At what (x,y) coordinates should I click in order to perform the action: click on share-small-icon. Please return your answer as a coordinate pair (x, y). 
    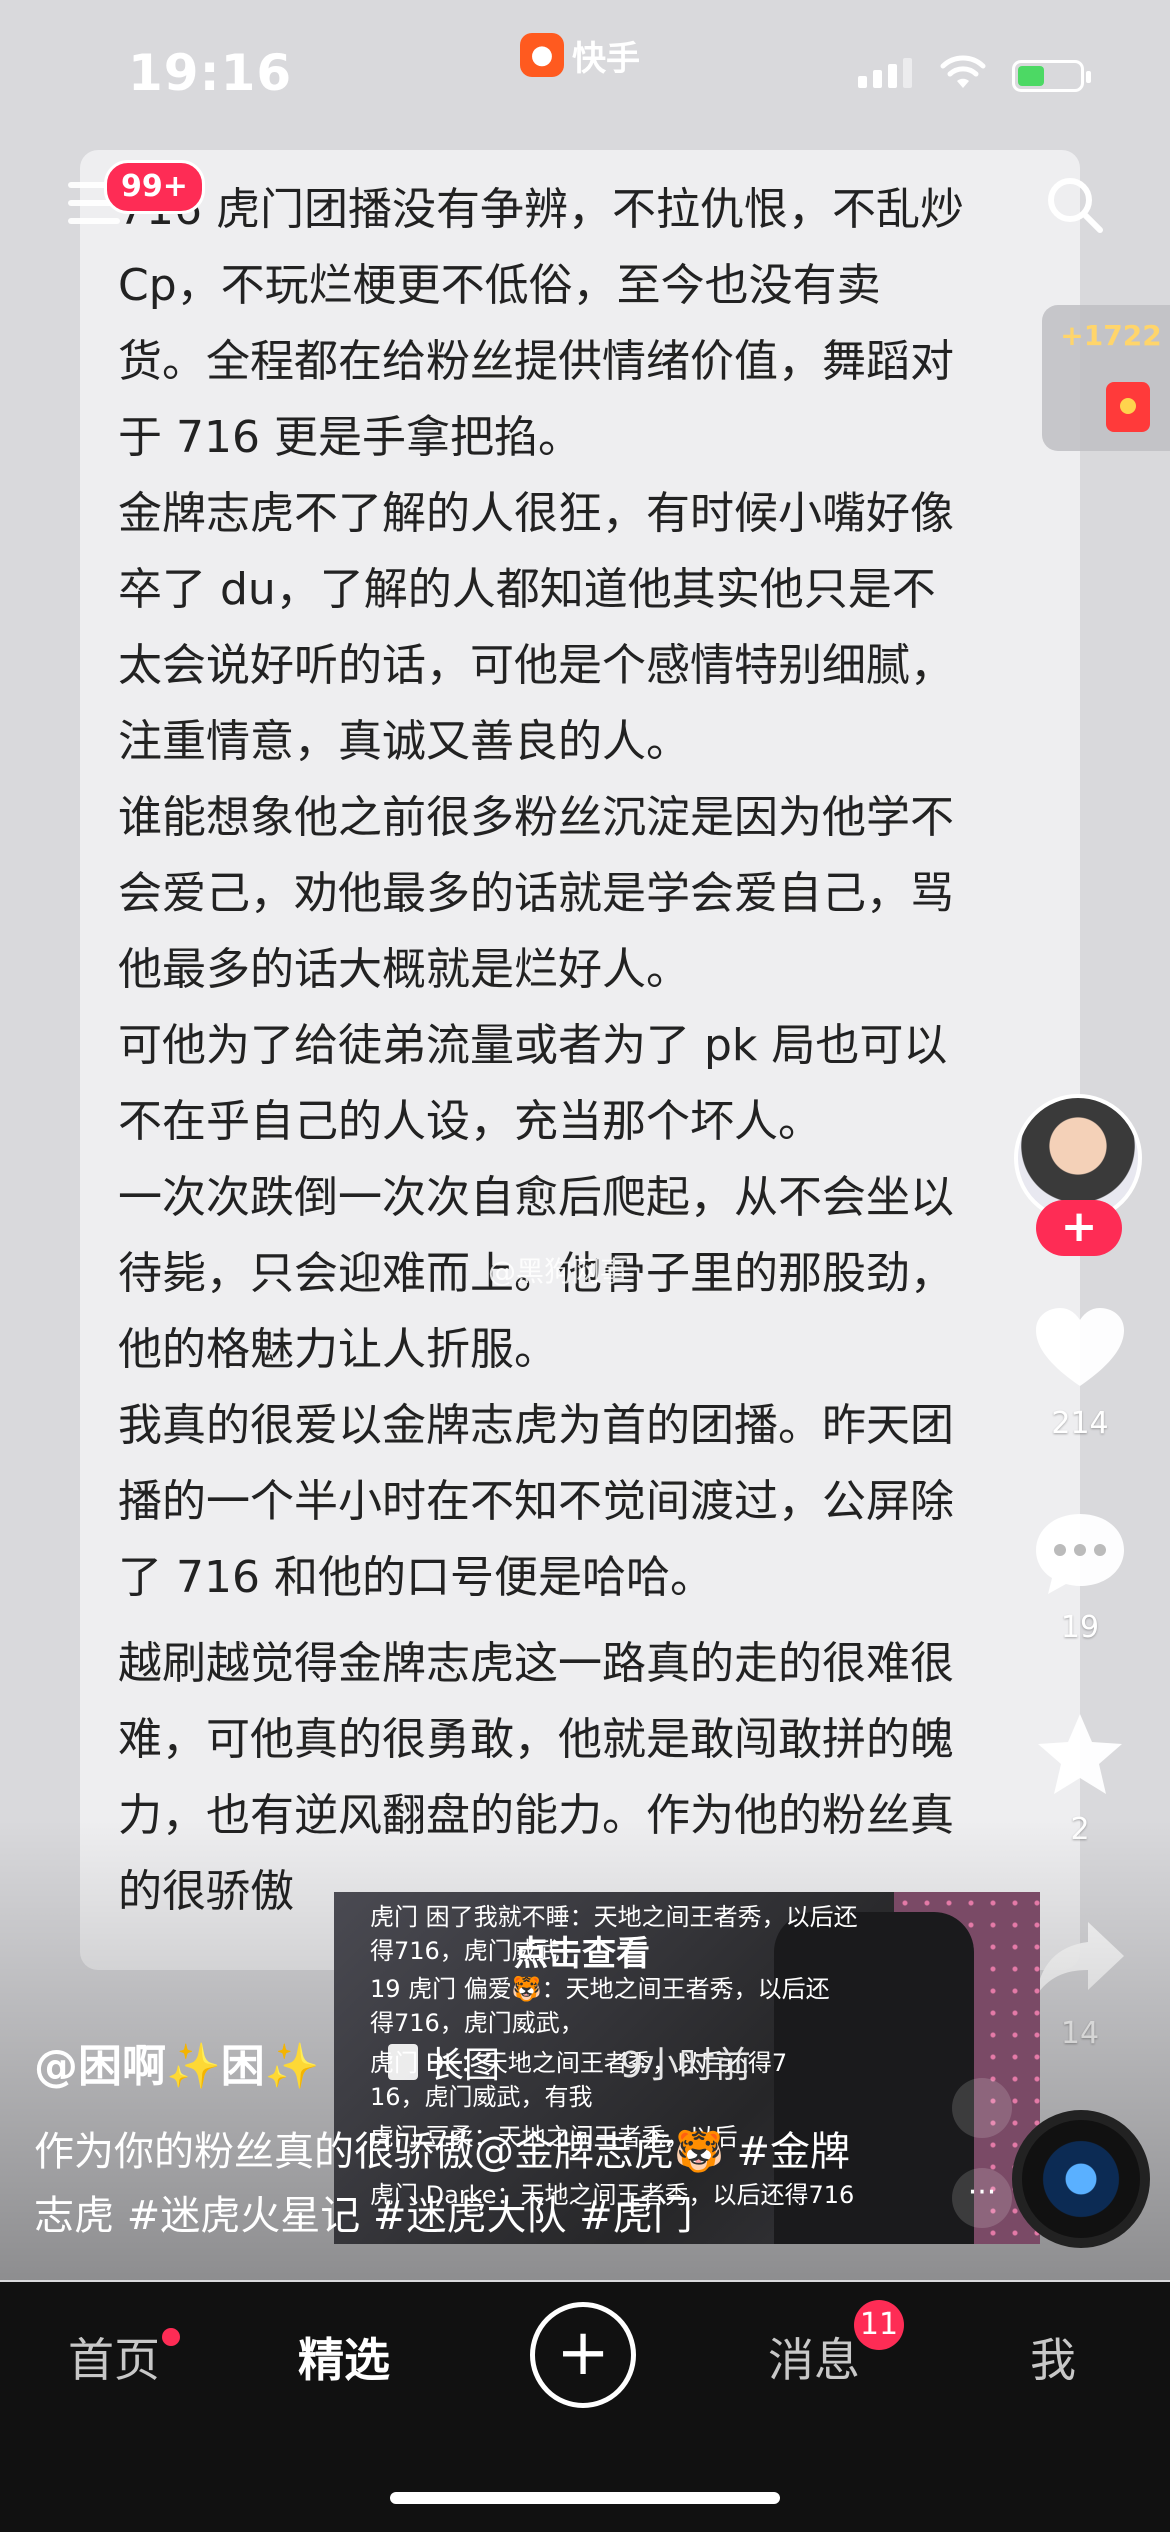
    Looking at the image, I should click on (982, 2108).